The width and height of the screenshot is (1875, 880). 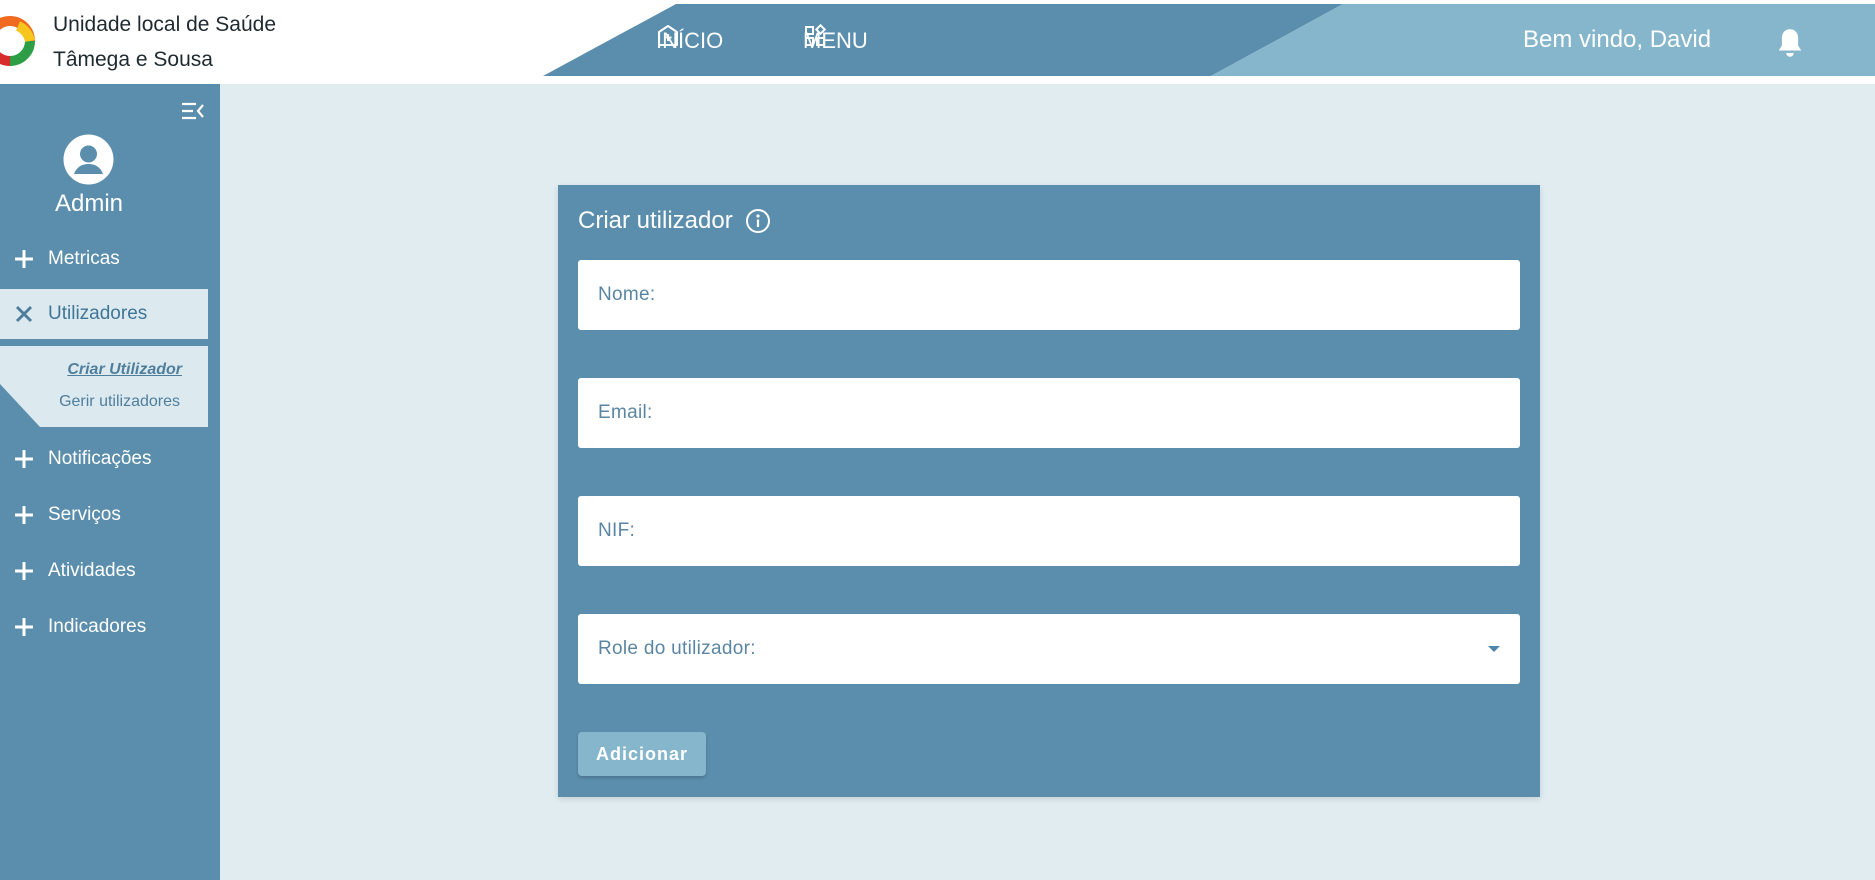 What do you see at coordinates (88, 159) in the screenshot?
I see `avatar-icon` at bounding box center [88, 159].